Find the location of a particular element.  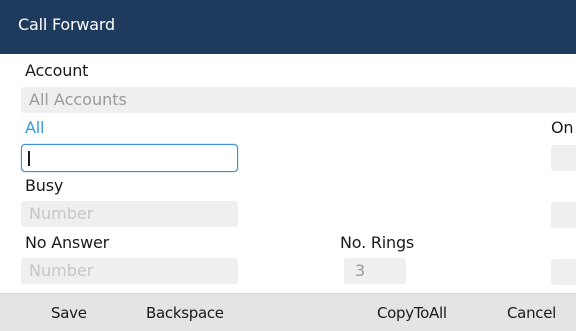

cancel-button: Cancel is located at coordinates (531, 313).